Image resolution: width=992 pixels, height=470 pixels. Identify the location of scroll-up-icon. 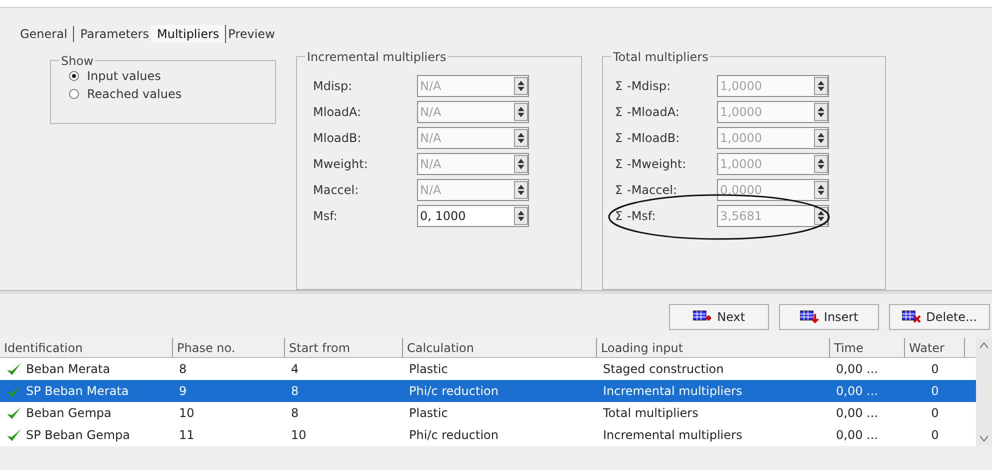
(984, 345).